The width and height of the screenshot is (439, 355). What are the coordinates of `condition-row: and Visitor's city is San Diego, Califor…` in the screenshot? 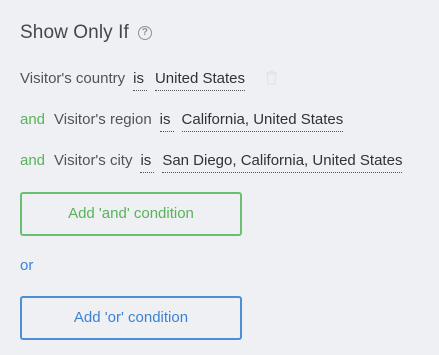 It's located at (211, 162).